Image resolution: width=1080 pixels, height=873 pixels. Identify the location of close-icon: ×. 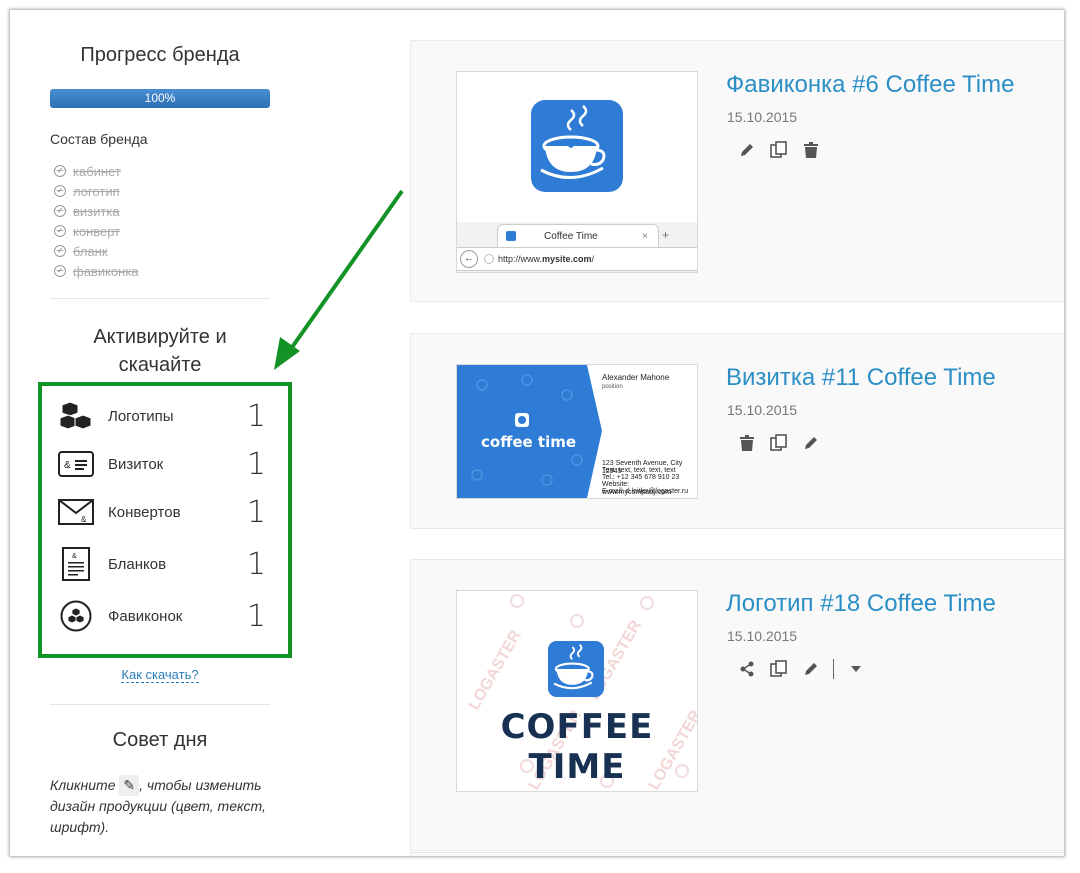
(645, 236).